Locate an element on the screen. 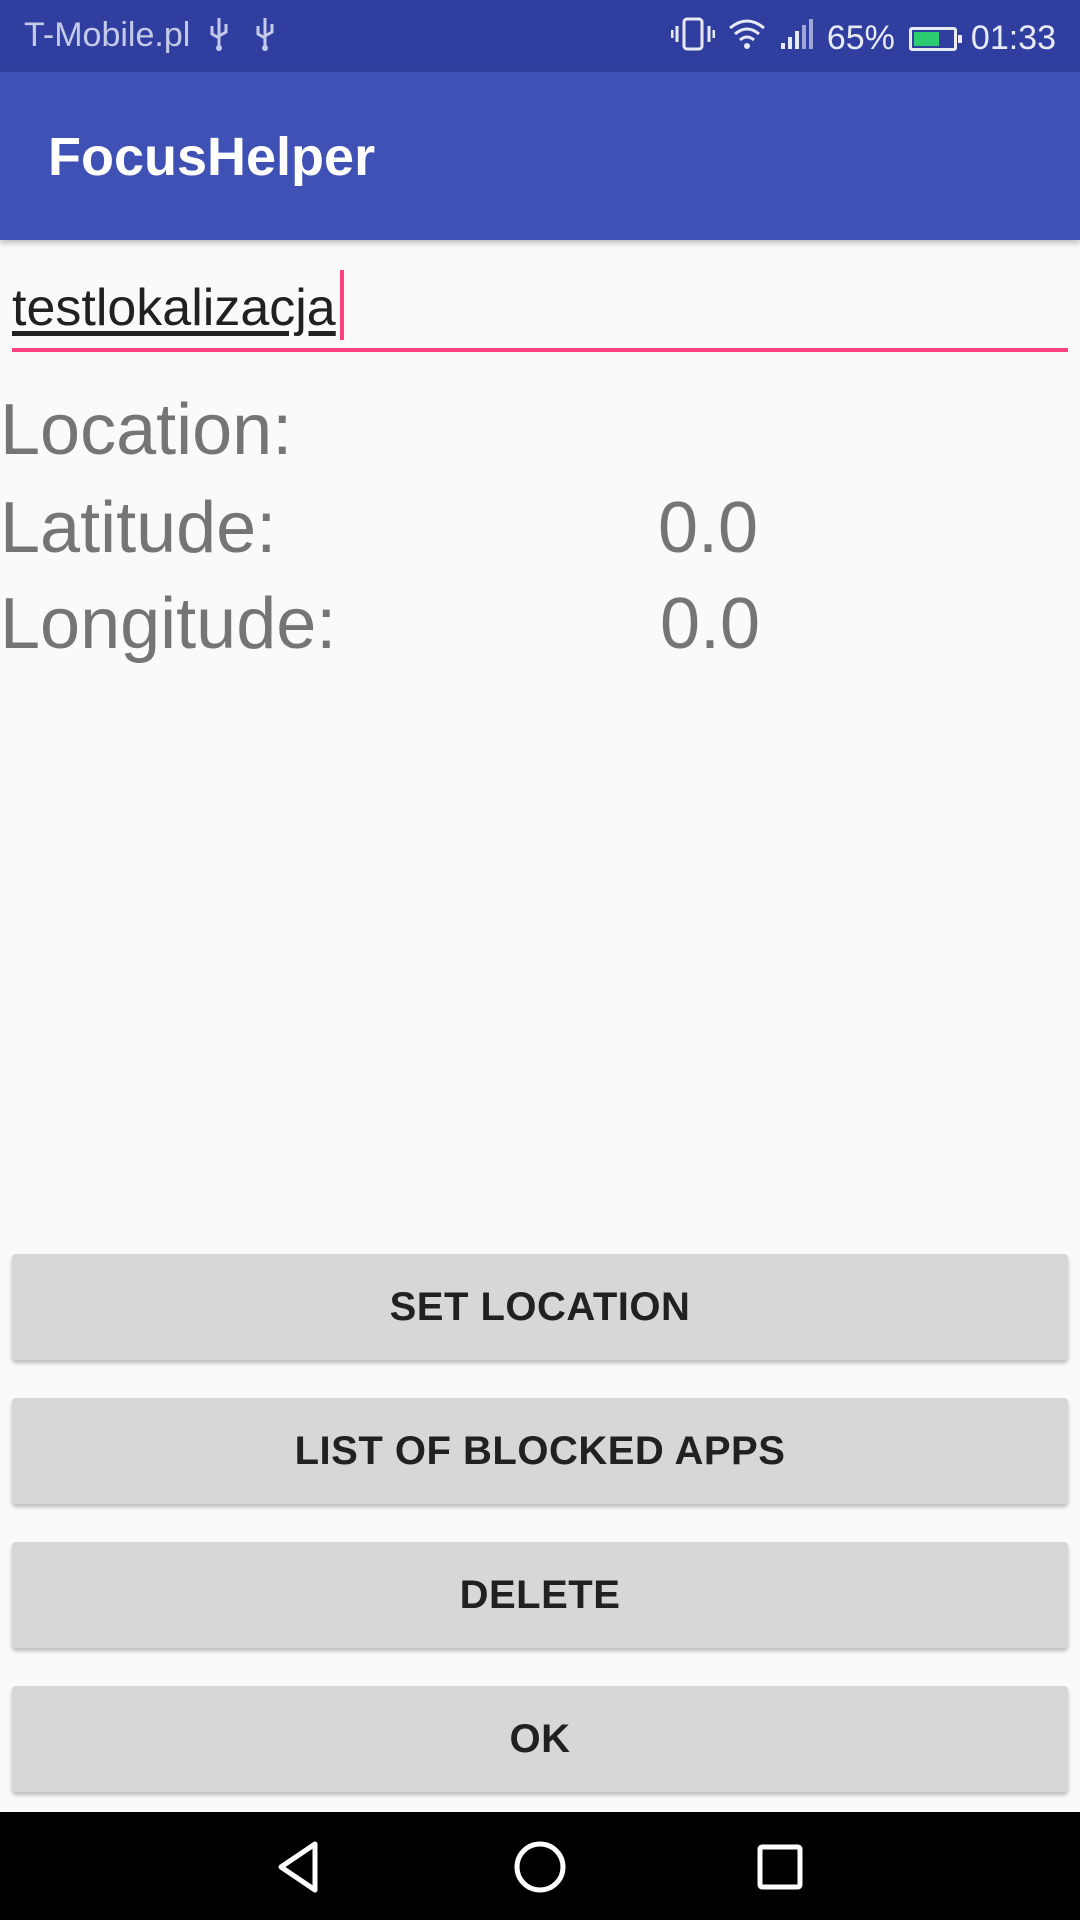  ok-button: OK is located at coordinates (540, 1739).